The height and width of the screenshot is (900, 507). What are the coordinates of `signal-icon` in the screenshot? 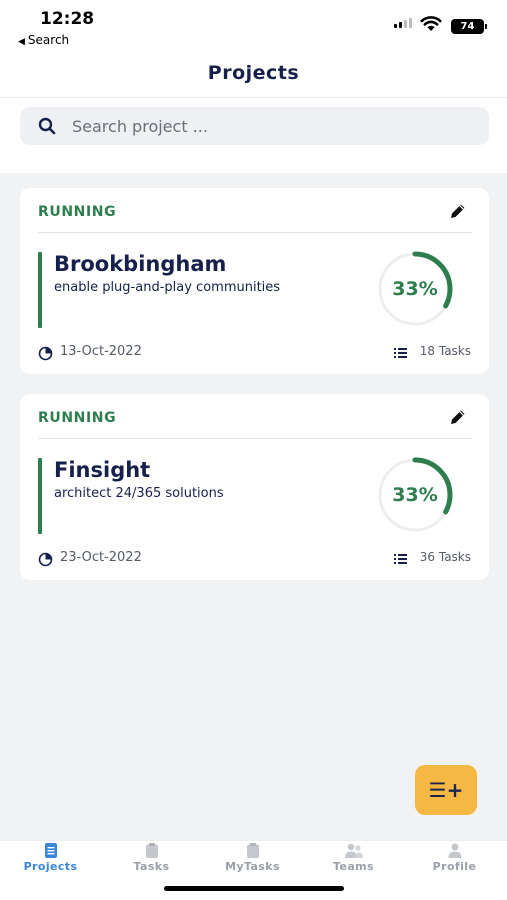 It's located at (403, 23).